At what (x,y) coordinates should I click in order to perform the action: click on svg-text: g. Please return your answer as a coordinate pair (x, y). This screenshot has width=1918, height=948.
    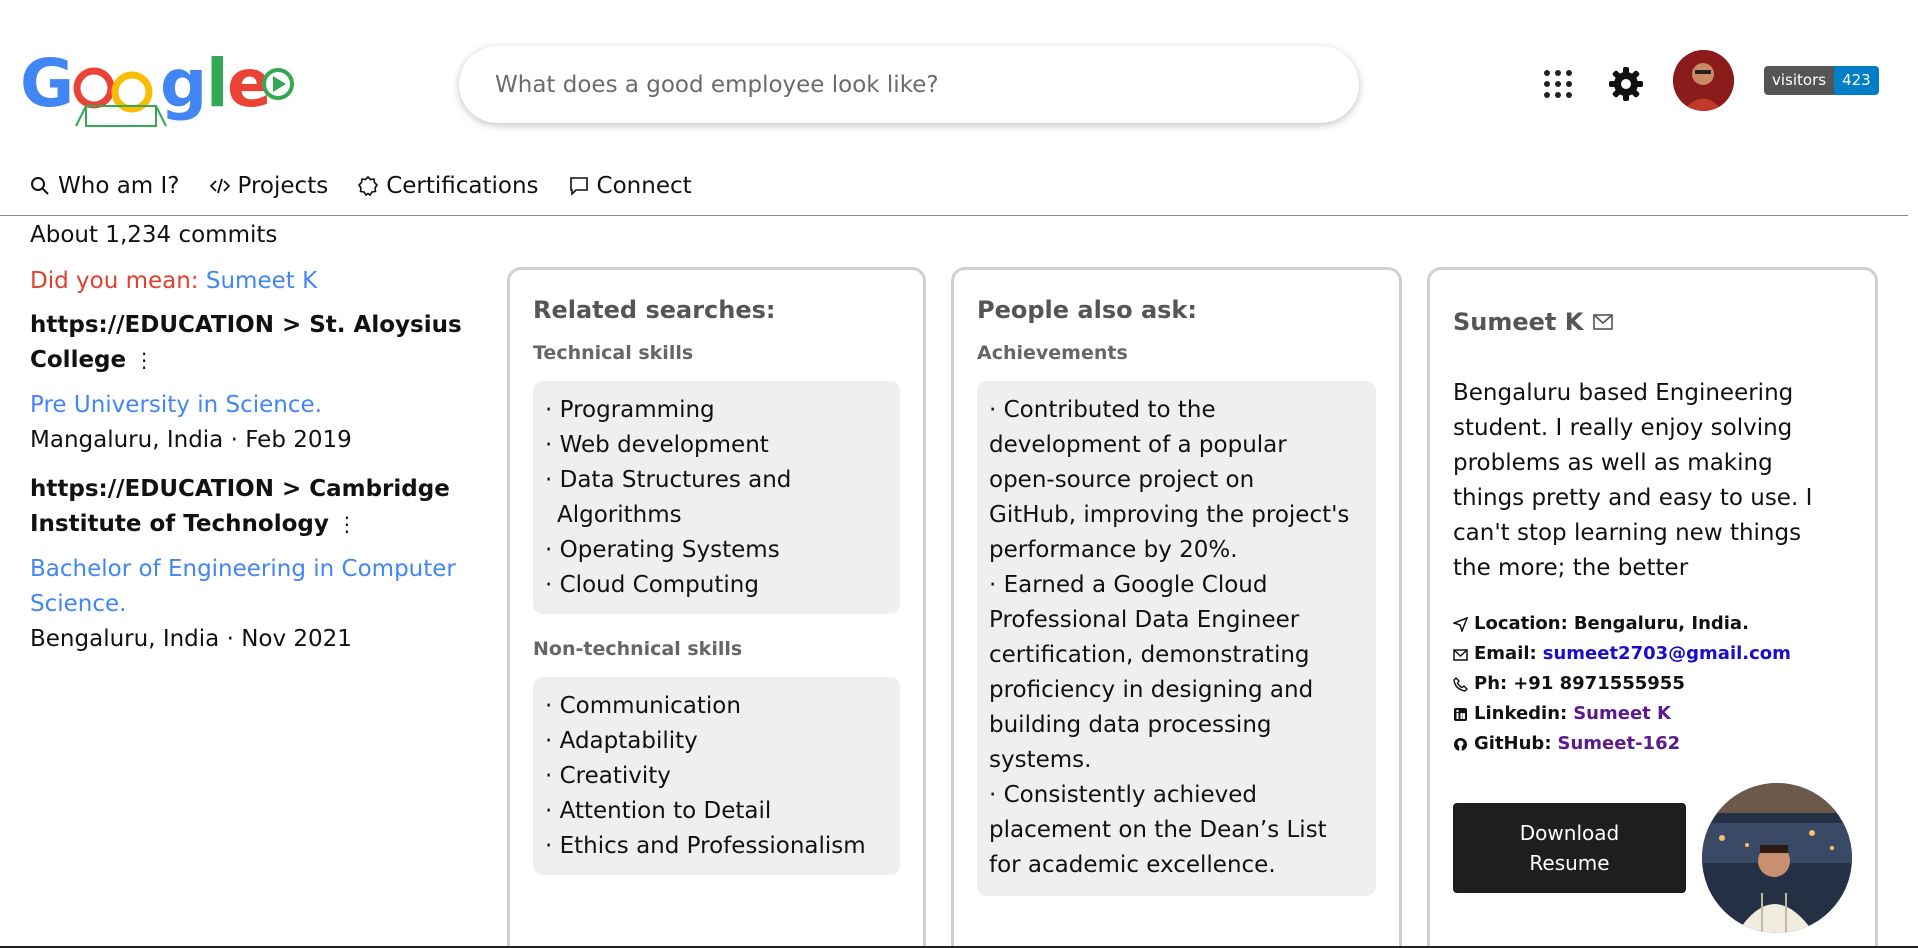
    Looking at the image, I should click on (183, 83).